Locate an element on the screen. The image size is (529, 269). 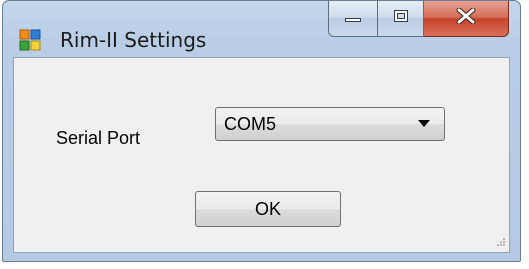
window-title: Rim-II Settings is located at coordinates (133, 40).